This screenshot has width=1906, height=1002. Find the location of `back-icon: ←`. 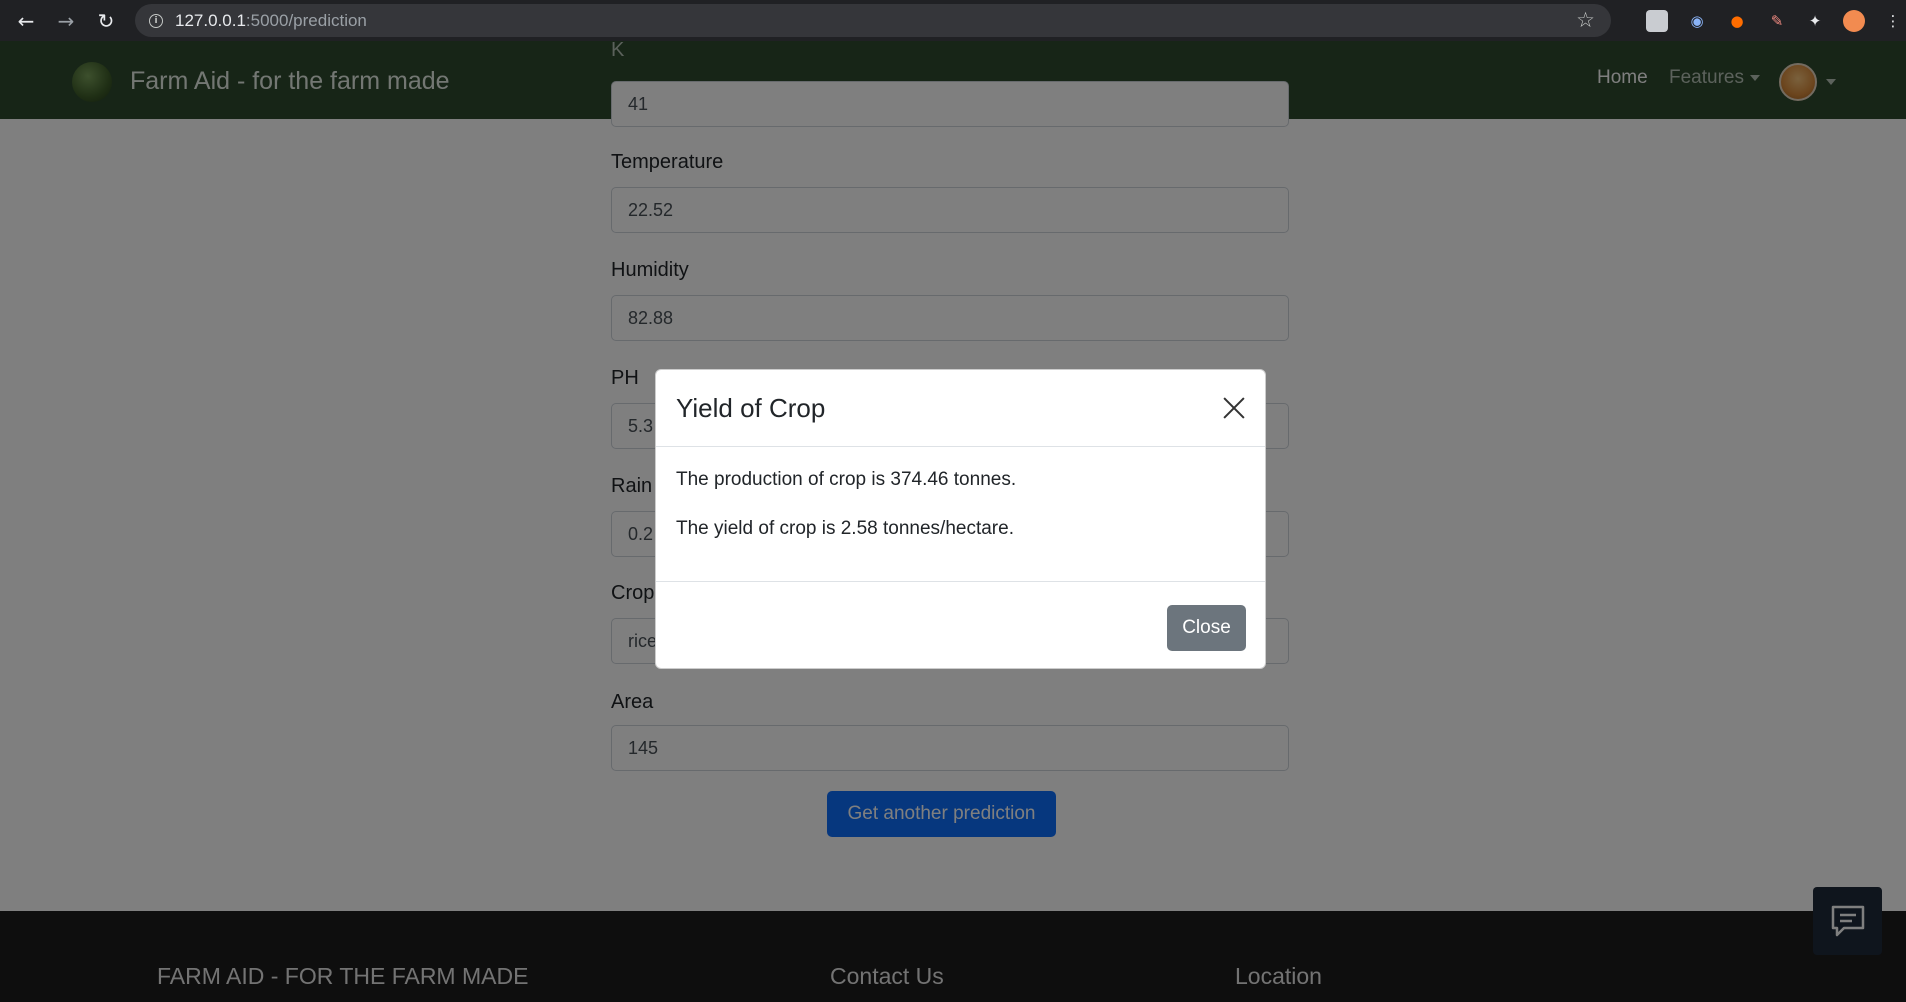

back-icon: ← is located at coordinates (26, 20).